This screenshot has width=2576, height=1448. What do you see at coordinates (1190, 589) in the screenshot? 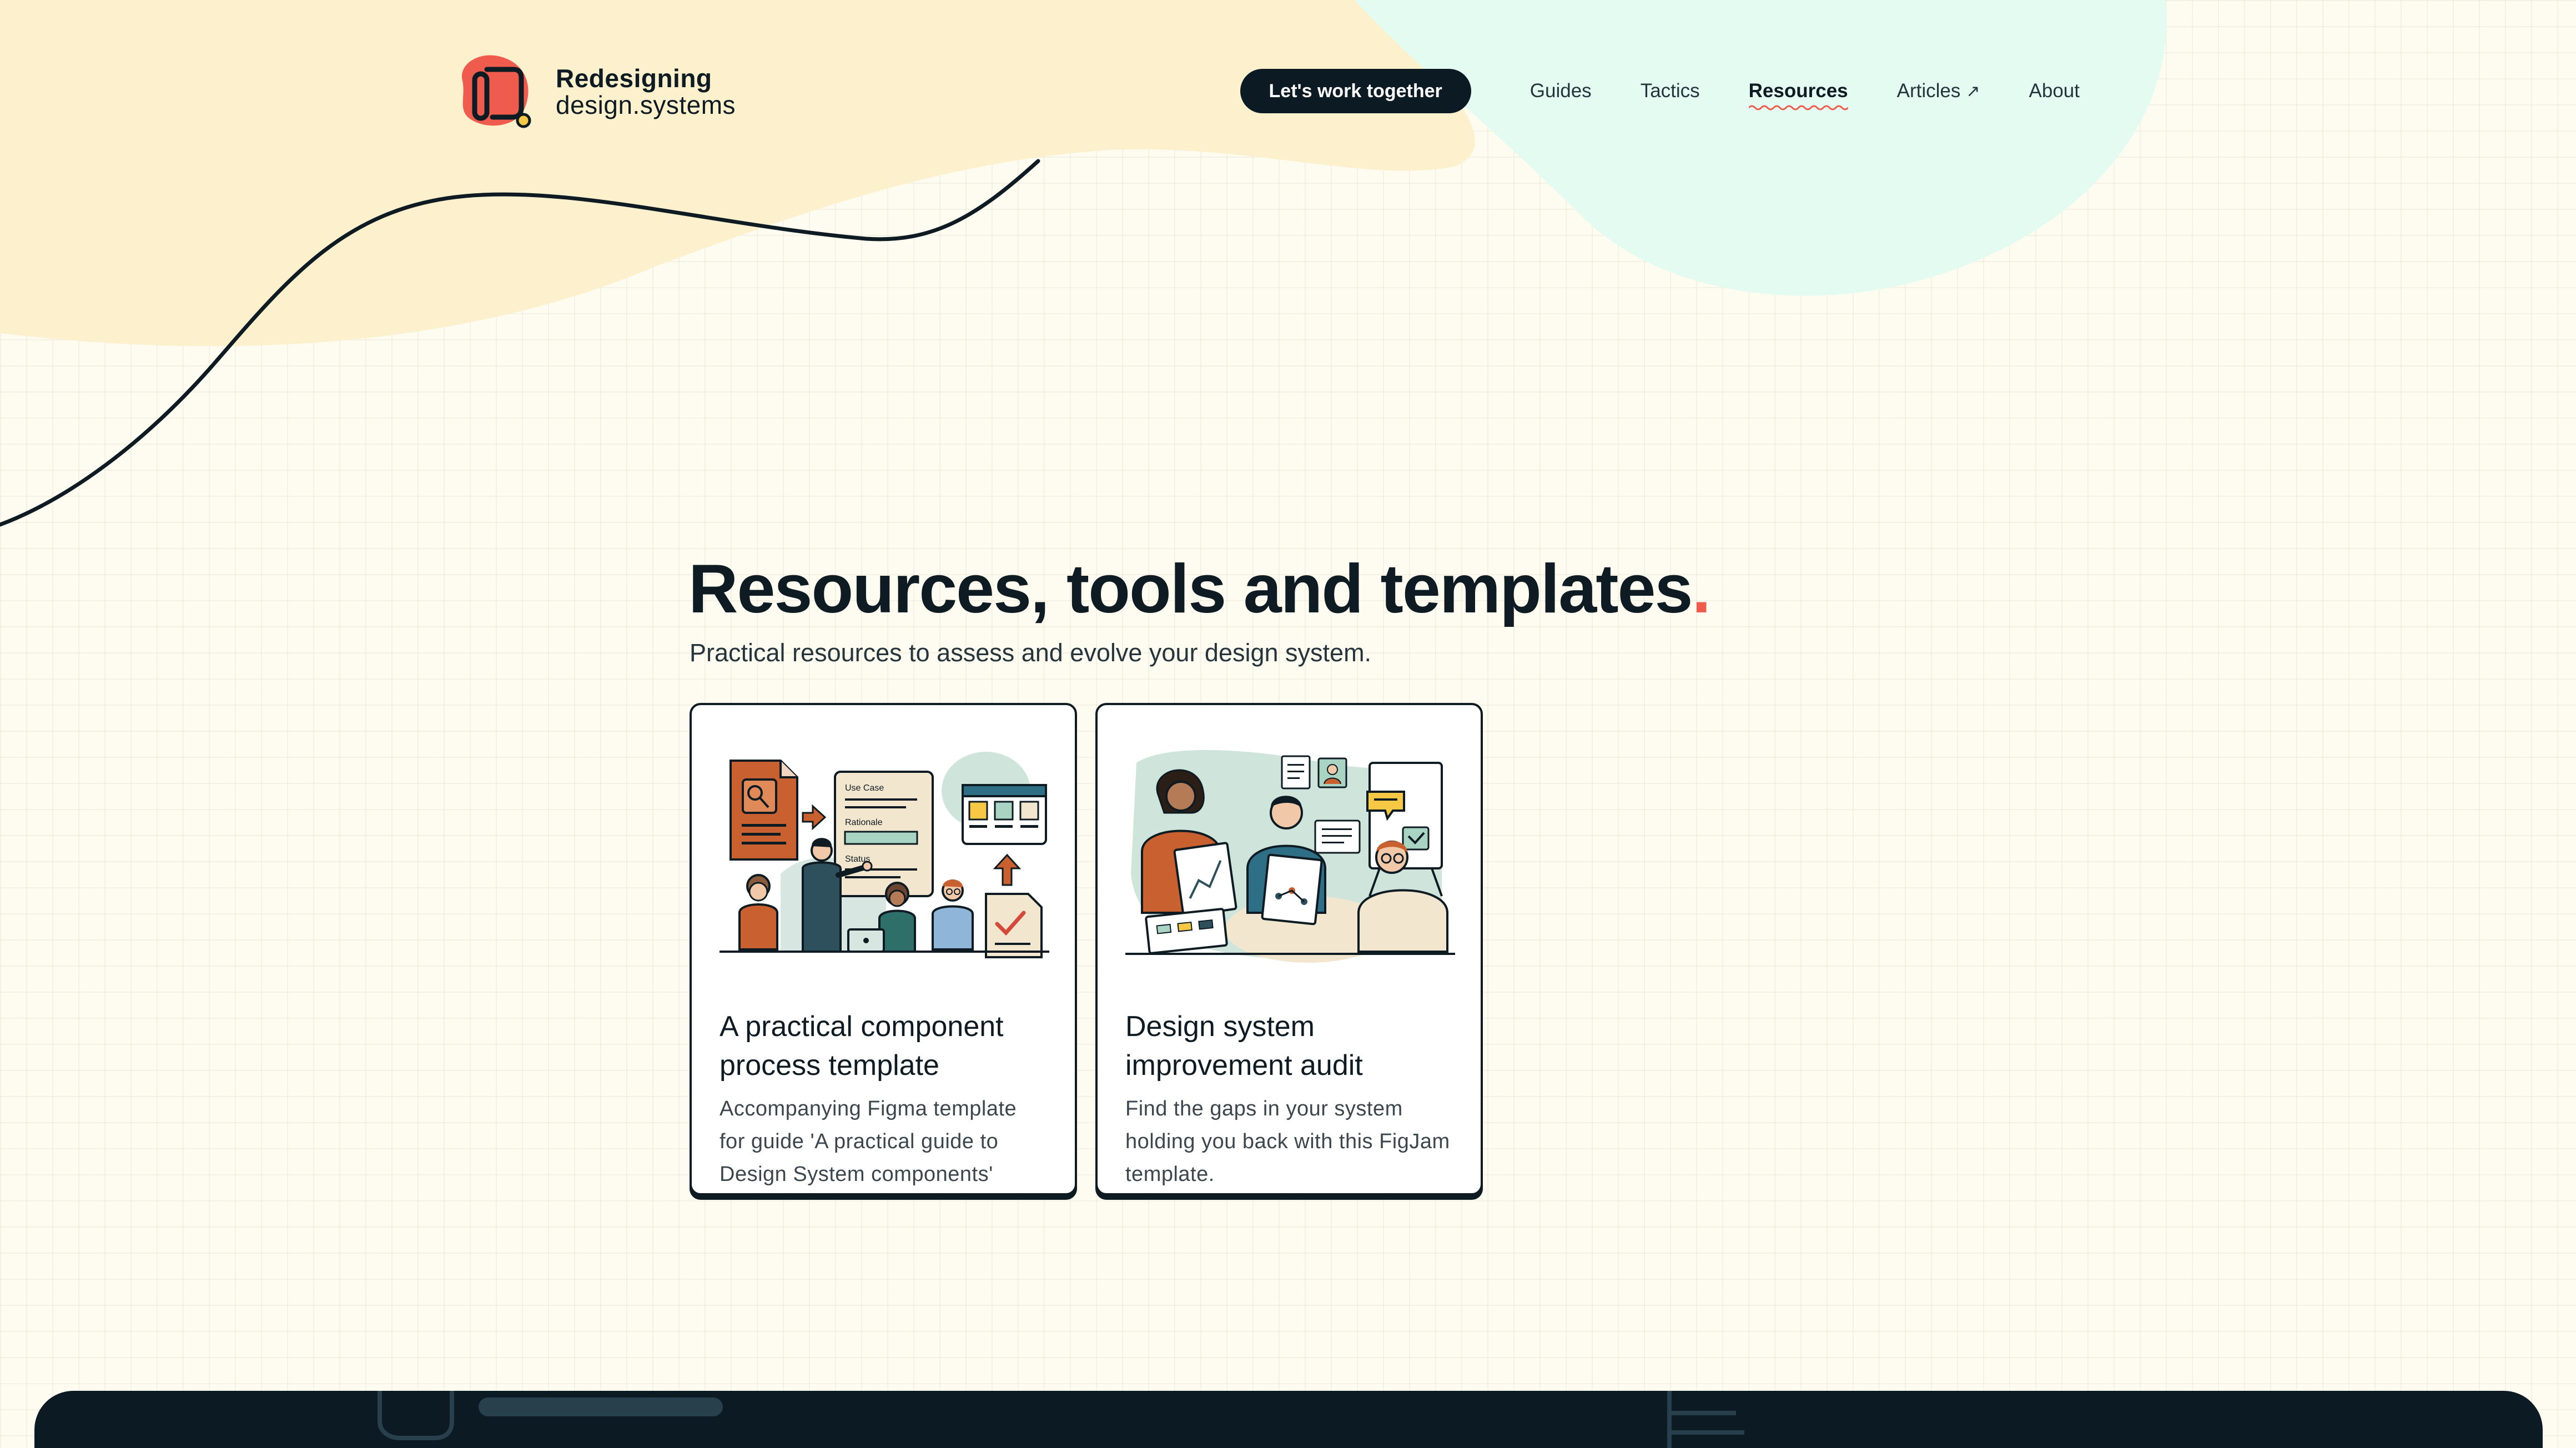
I see `page-title-text: Resources, tools and templates` at bounding box center [1190, 589].